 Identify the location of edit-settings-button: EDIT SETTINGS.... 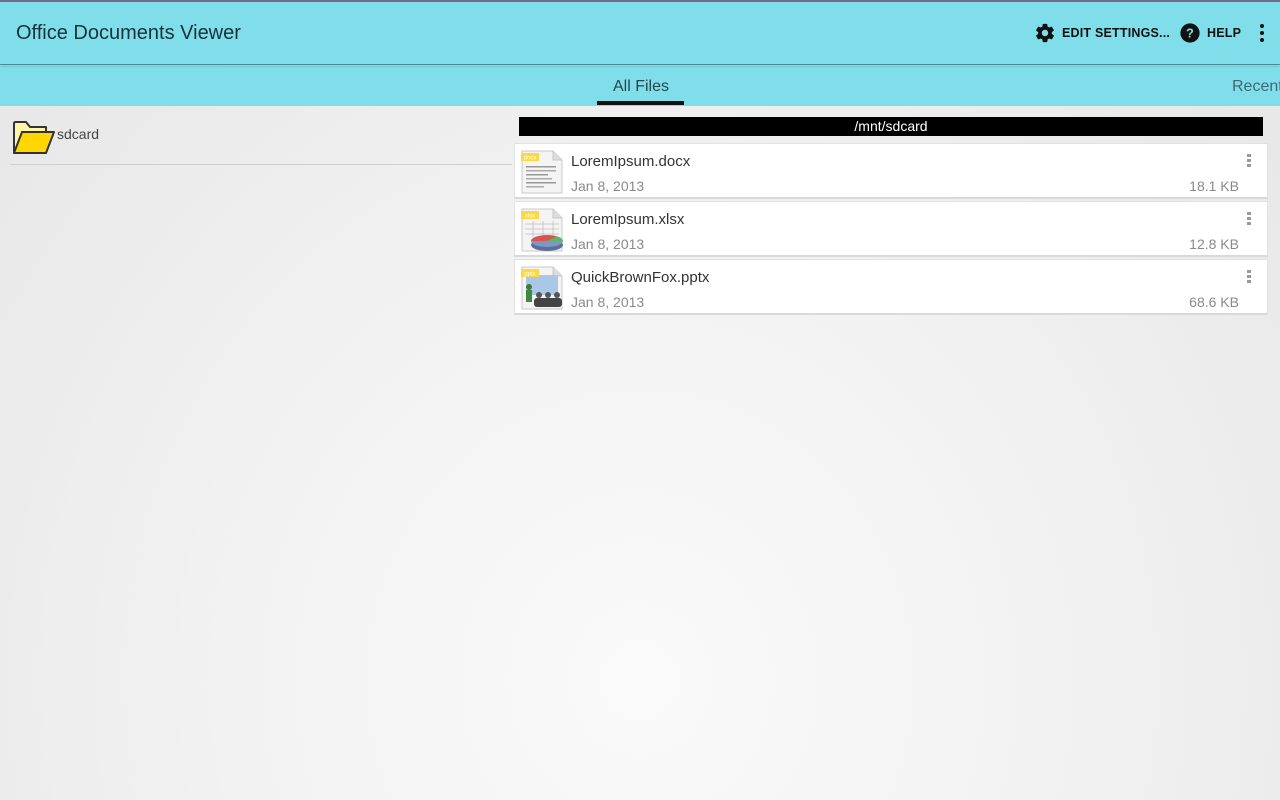
(1102, 33).